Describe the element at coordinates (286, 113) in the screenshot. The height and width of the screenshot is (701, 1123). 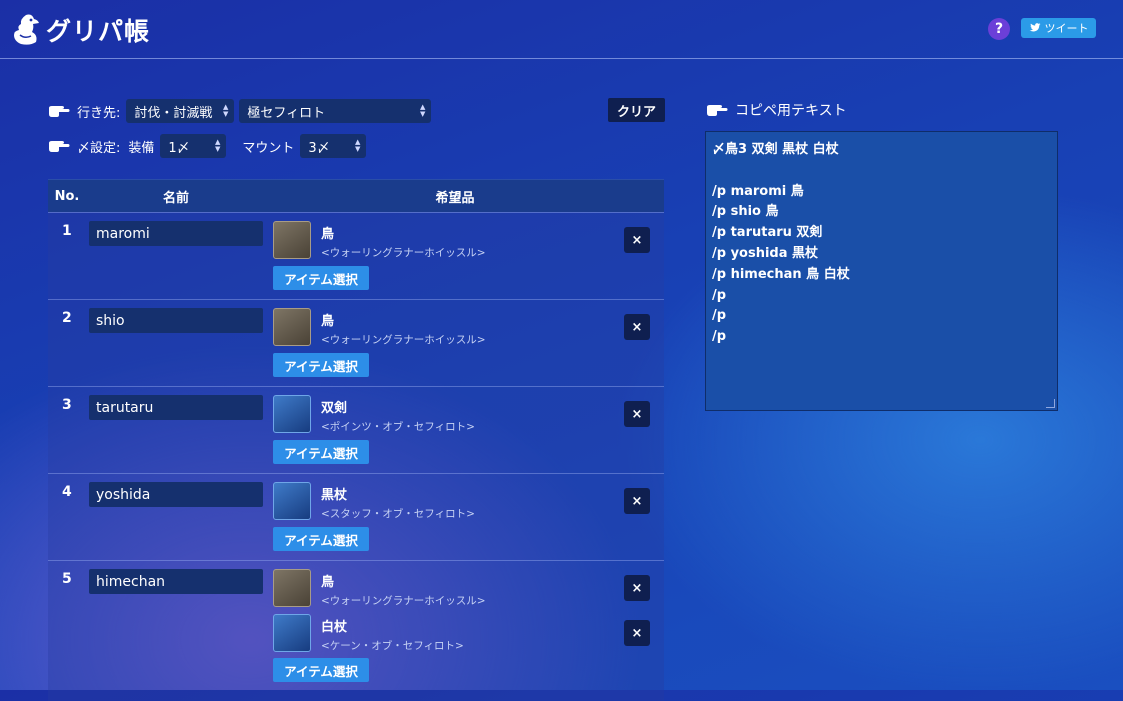
I see `destination-duty-value: 極セフィロト` at that location.